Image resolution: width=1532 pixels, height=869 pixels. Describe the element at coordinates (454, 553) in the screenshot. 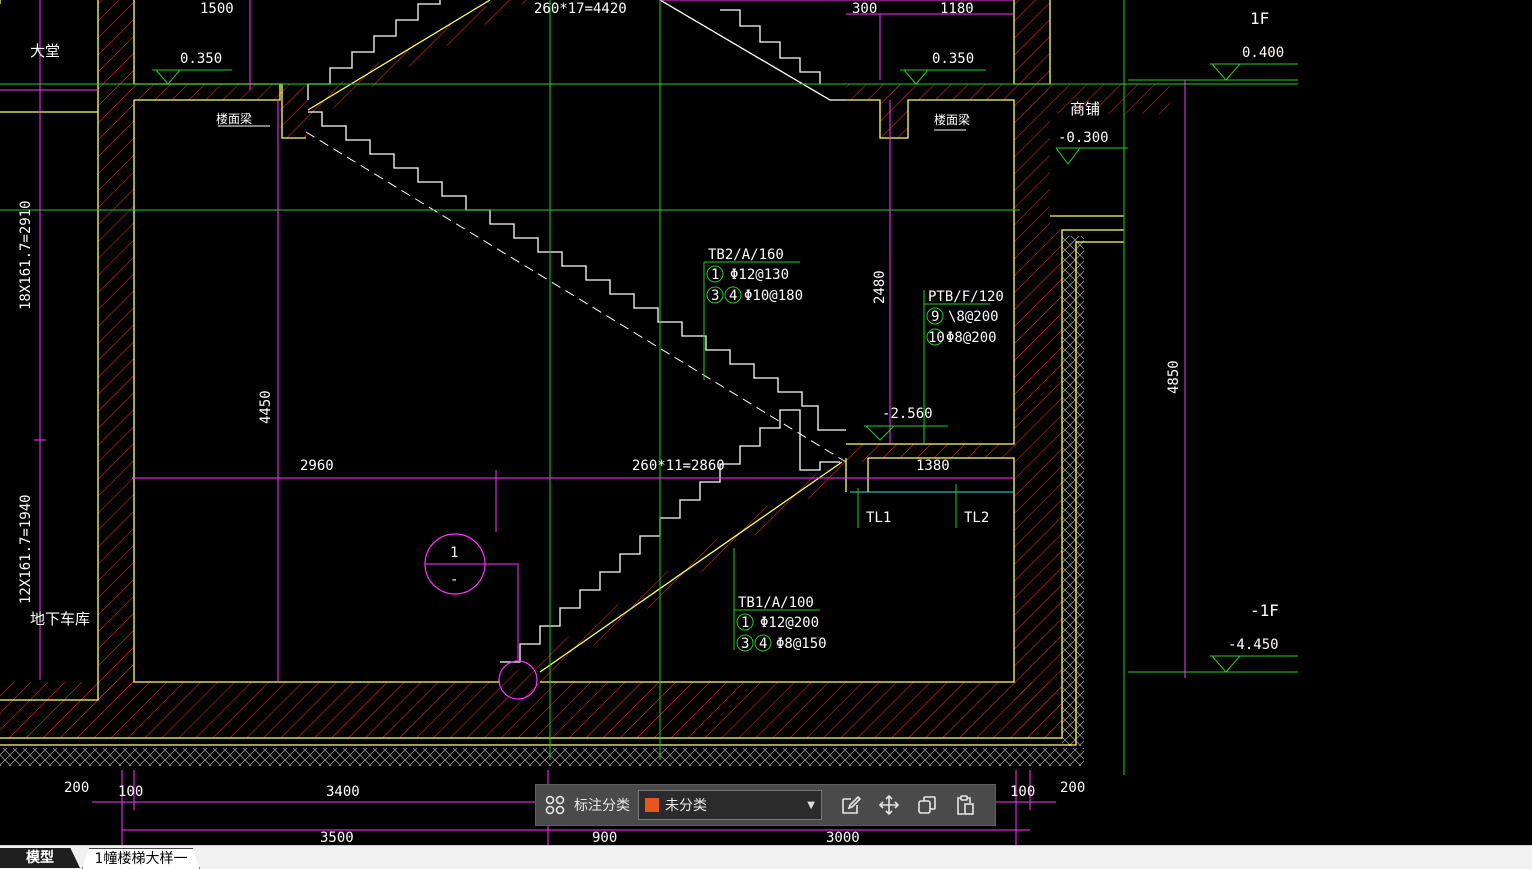

I see `section-number: 1` at that location.